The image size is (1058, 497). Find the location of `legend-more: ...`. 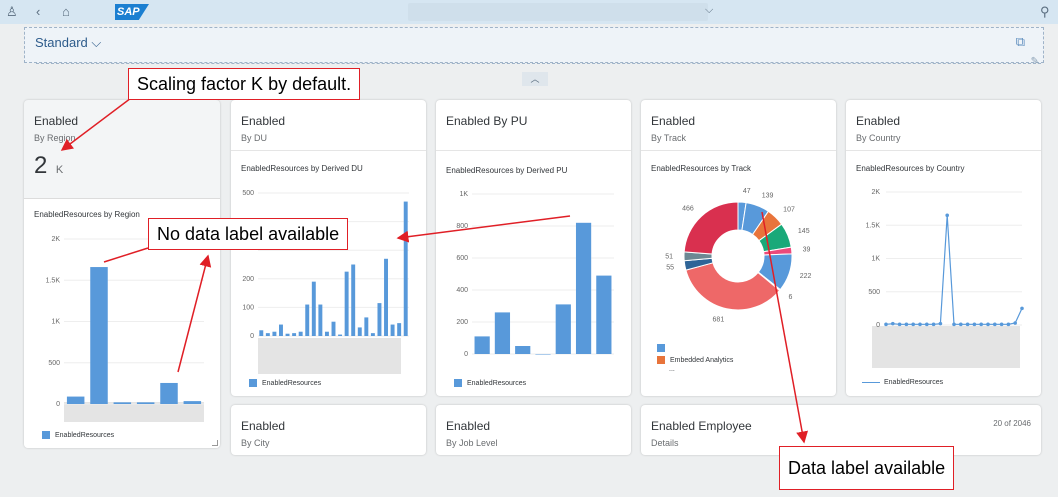

legend-more: ... is located at coordinates (695, 369).